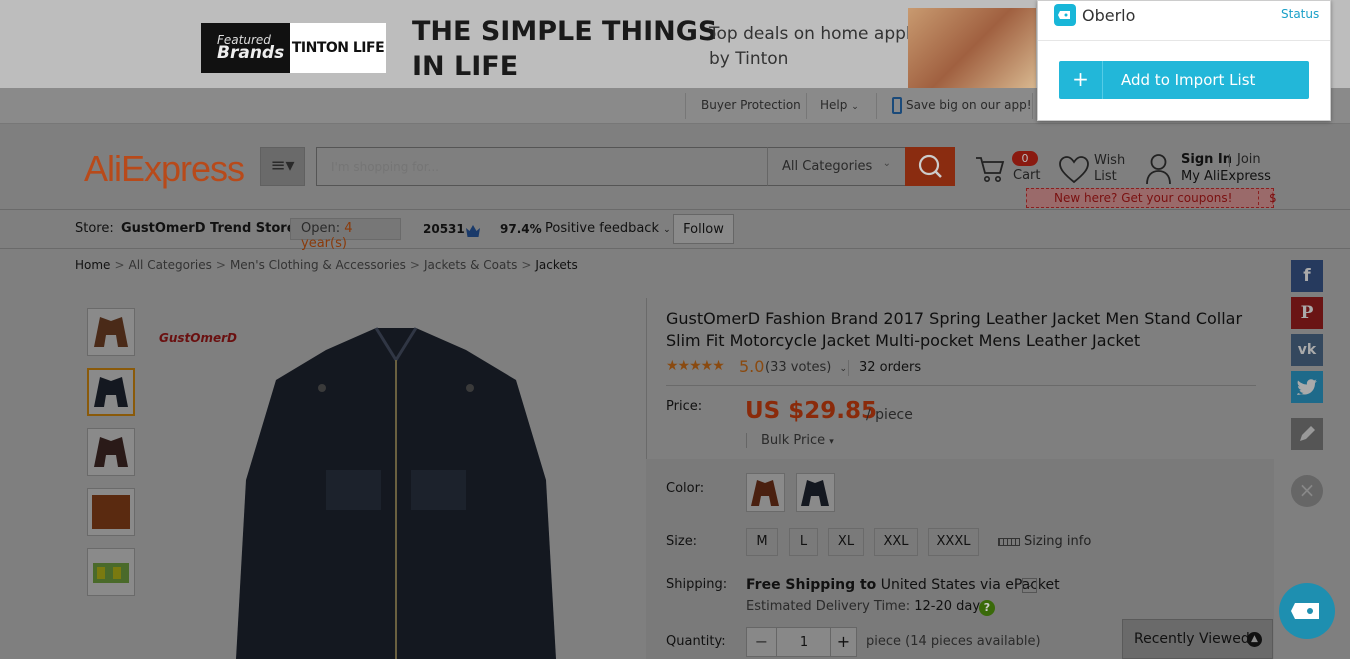 The height and width of the screenshot is (659, 1350). Describe the element at coordinates (1307, 387) in the screenshot. I see `twitter-icon` at that location.